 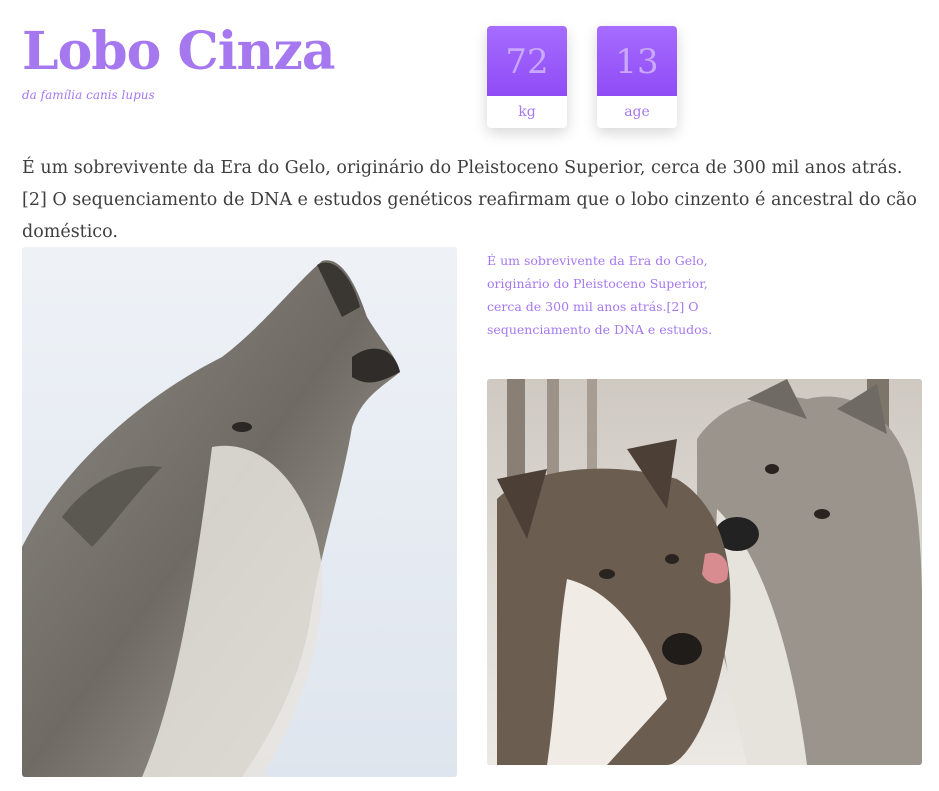 What do you see at coordinates (527, 112) in the screenshot?
I see `stat-unit-label: kg` at bounding box center [527, 112].